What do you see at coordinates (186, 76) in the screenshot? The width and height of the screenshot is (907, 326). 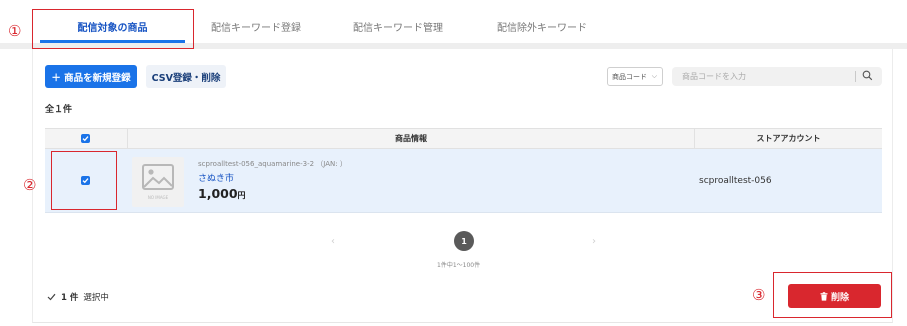 I see `csv-register-delete-button: CSV登録・削除` at bounding box center [186, 76].